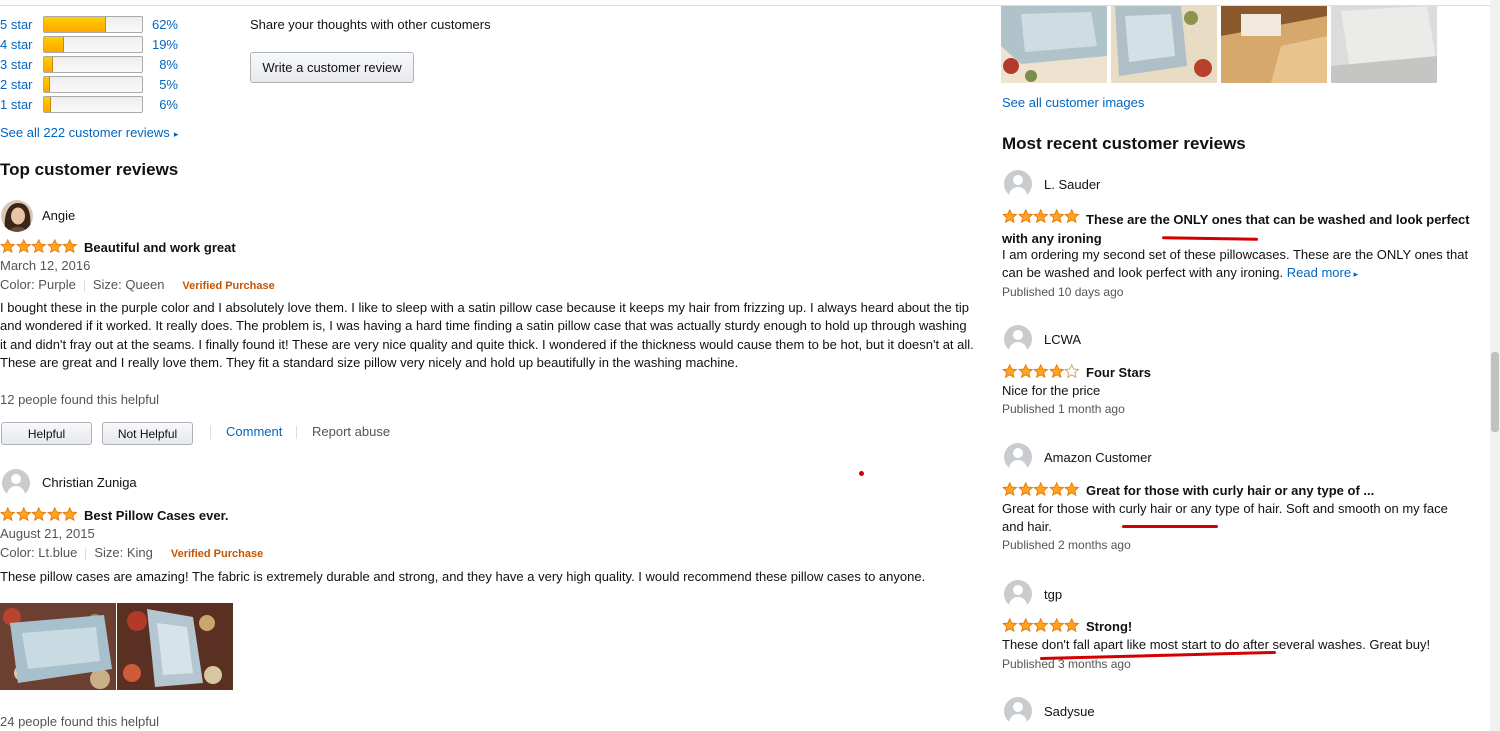  What do you see at coordinates (123, 552) in the screenshot?
I see `variant-size: Size: King` at bounding box center [123, 552].